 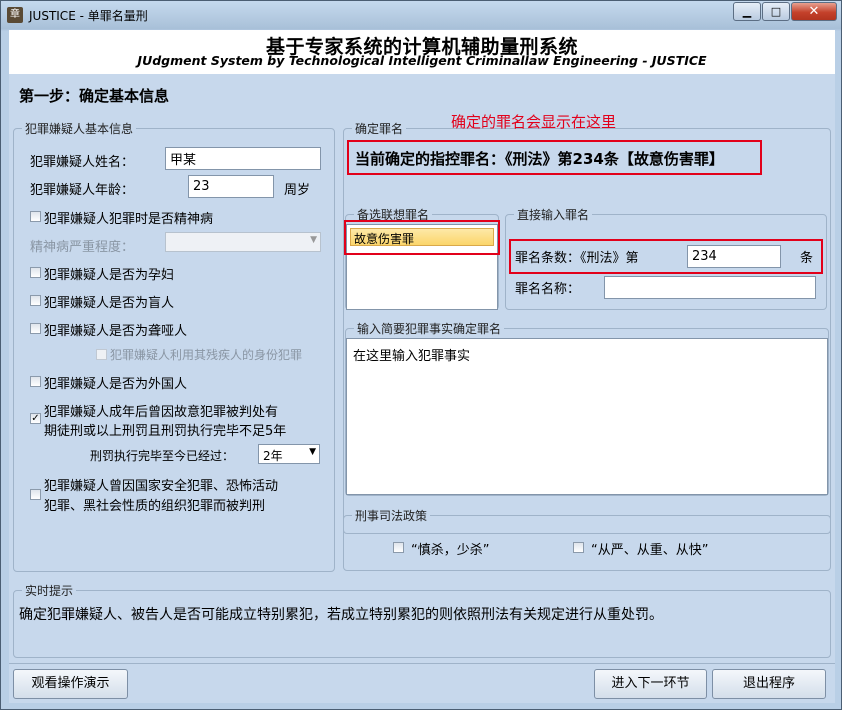 I want to click on pregnant-label: 犯罪嫌疑人是否为孕妇, so click(x=109, y=275).